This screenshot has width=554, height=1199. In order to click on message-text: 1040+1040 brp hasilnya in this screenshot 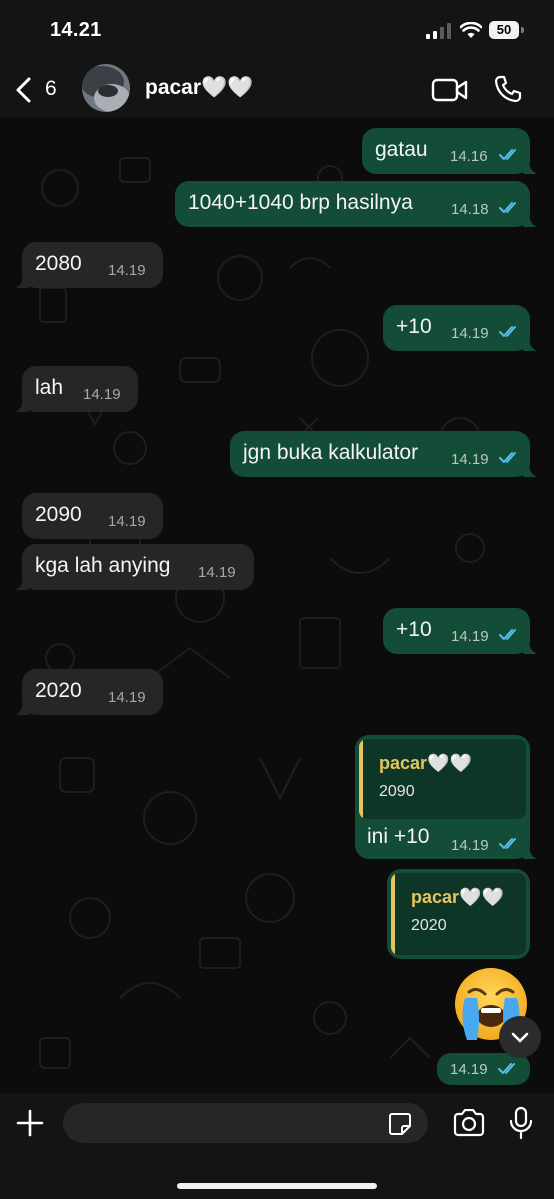, I will do `click(300, 202)`.